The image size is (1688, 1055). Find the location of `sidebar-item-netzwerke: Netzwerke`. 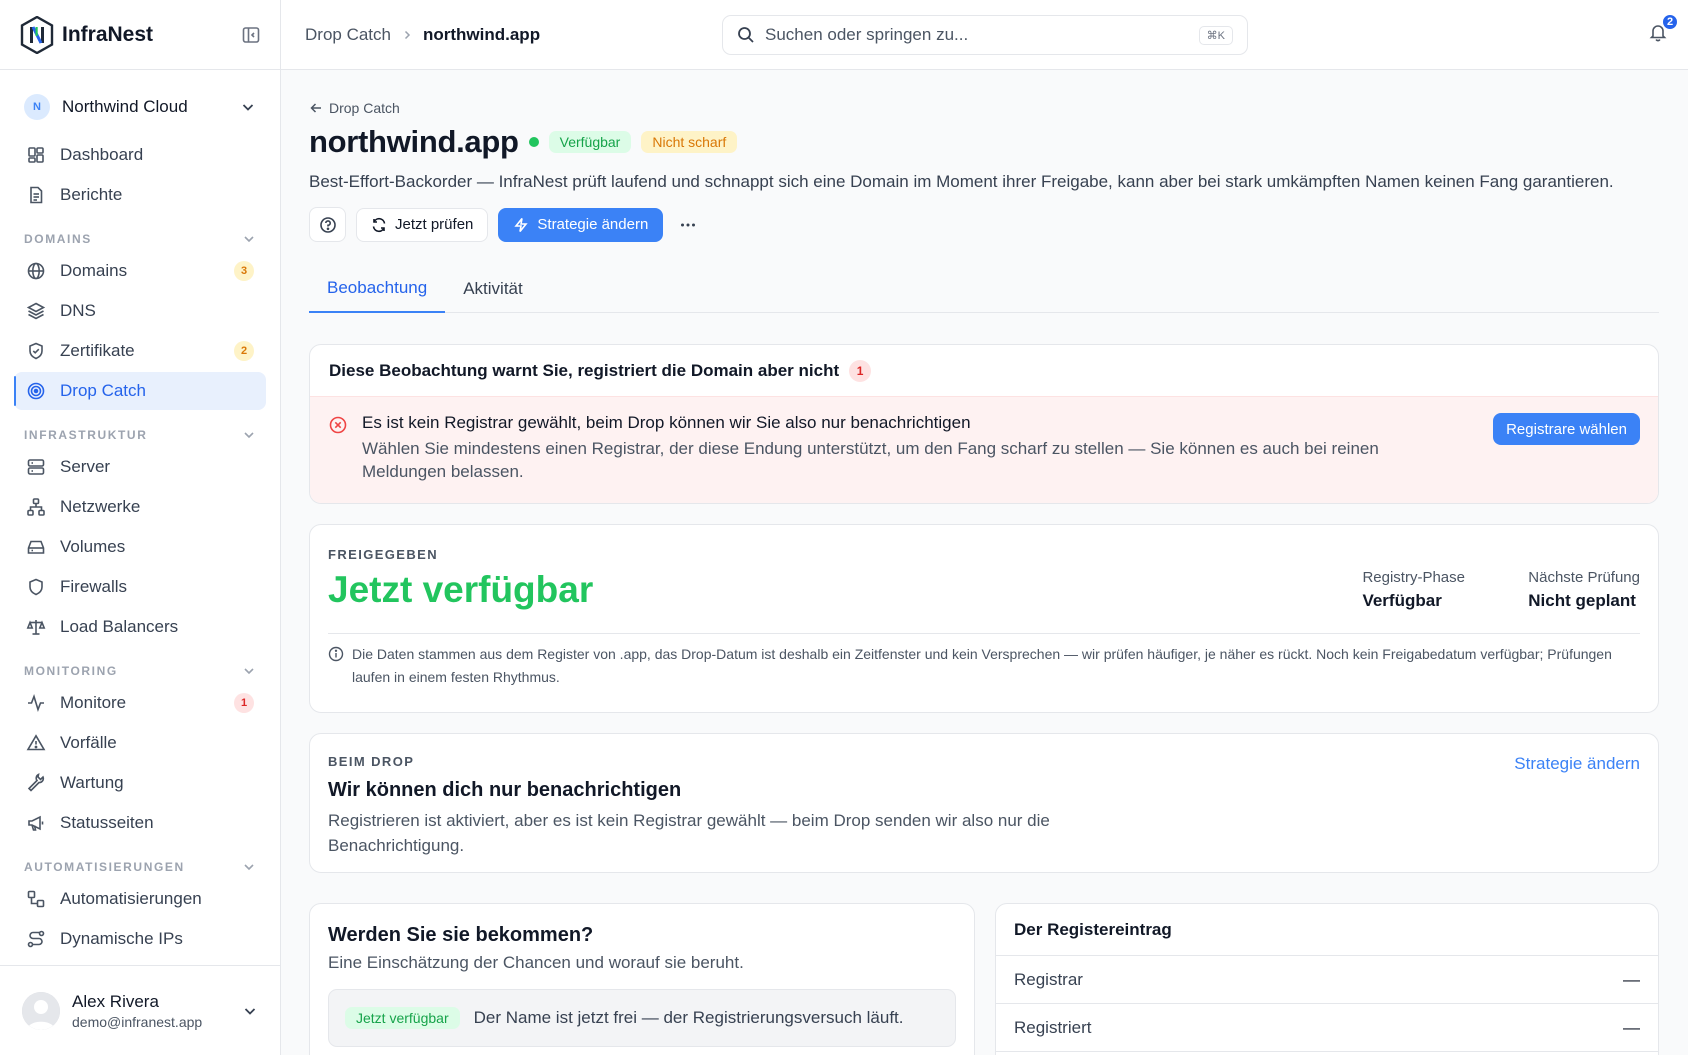

sidebar-item-netzwerke: Netzwerke is located at coordinates (140, 507).